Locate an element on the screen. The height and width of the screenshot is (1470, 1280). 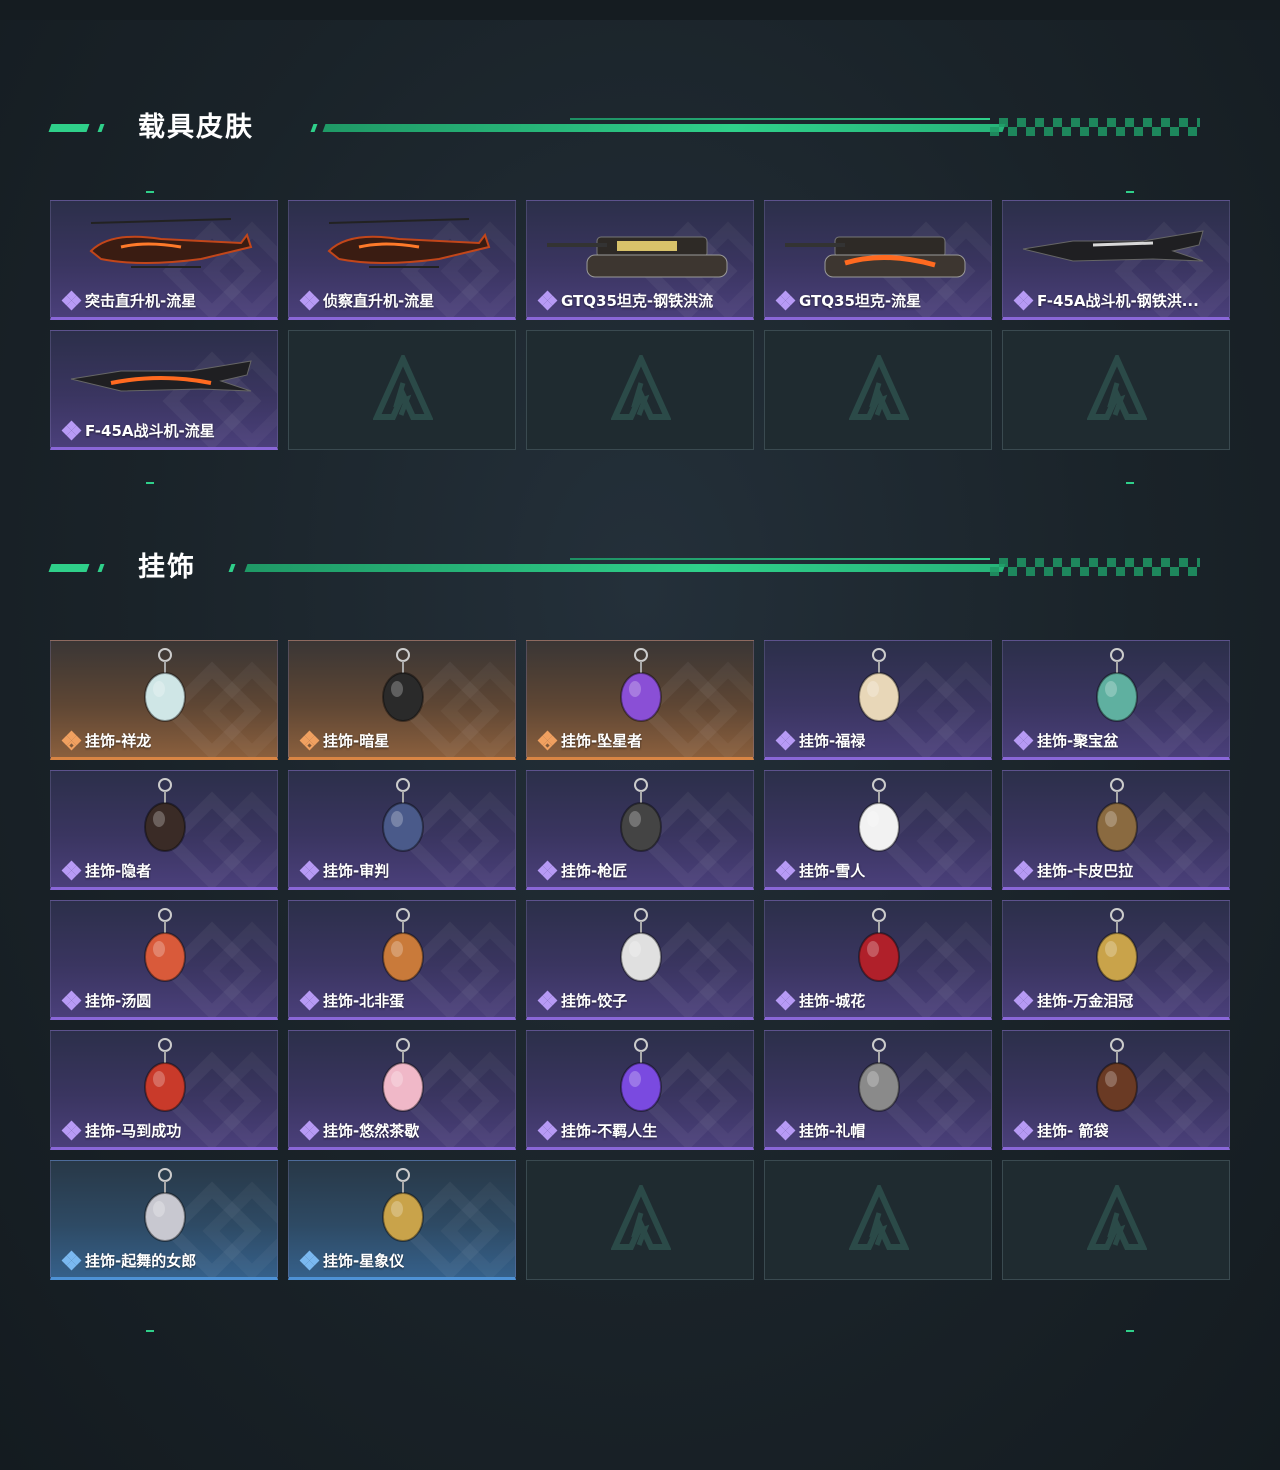
item-label: GTQ35坦克-钢铁洪流 is located at coordinates (625, 300).